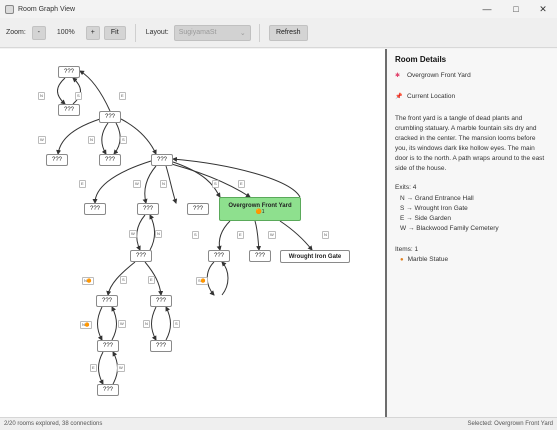 The height and width of the screenshot is (430, 557). Describe the element at coordinates (428, 259) in the screenshot. I see `item-name: Marble Statue` at that location.